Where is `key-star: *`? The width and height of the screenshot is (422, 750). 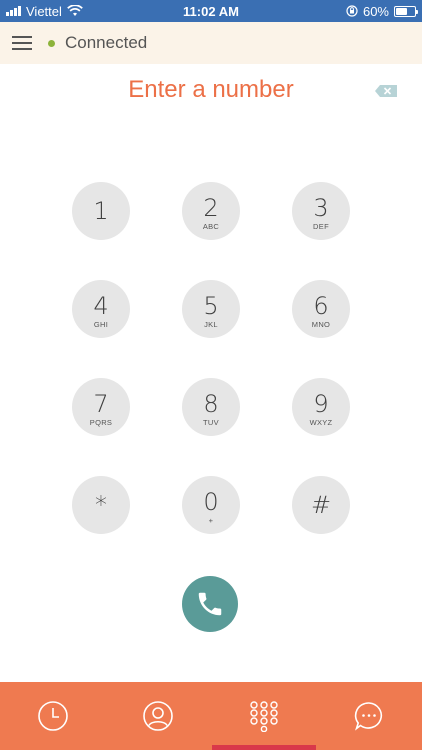
key-star: * is located at coordinates (101, 505).